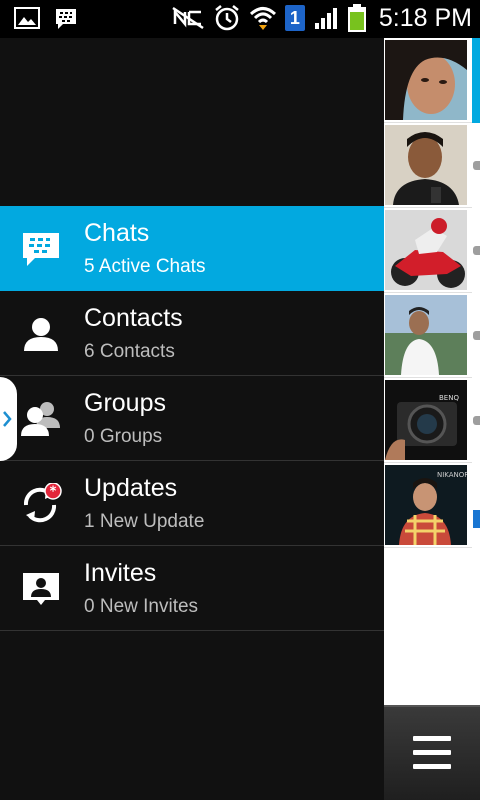  Describe the element at coordinates (425, 17) in the screenshot. I see `status-time: 5:18 PM` at that location.